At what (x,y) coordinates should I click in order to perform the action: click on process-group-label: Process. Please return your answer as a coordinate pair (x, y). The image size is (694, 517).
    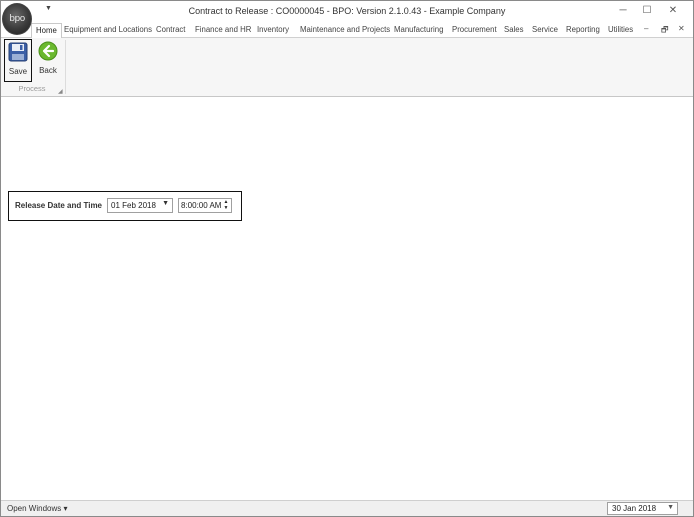
    Looking at the image, I should click on (32, 88).